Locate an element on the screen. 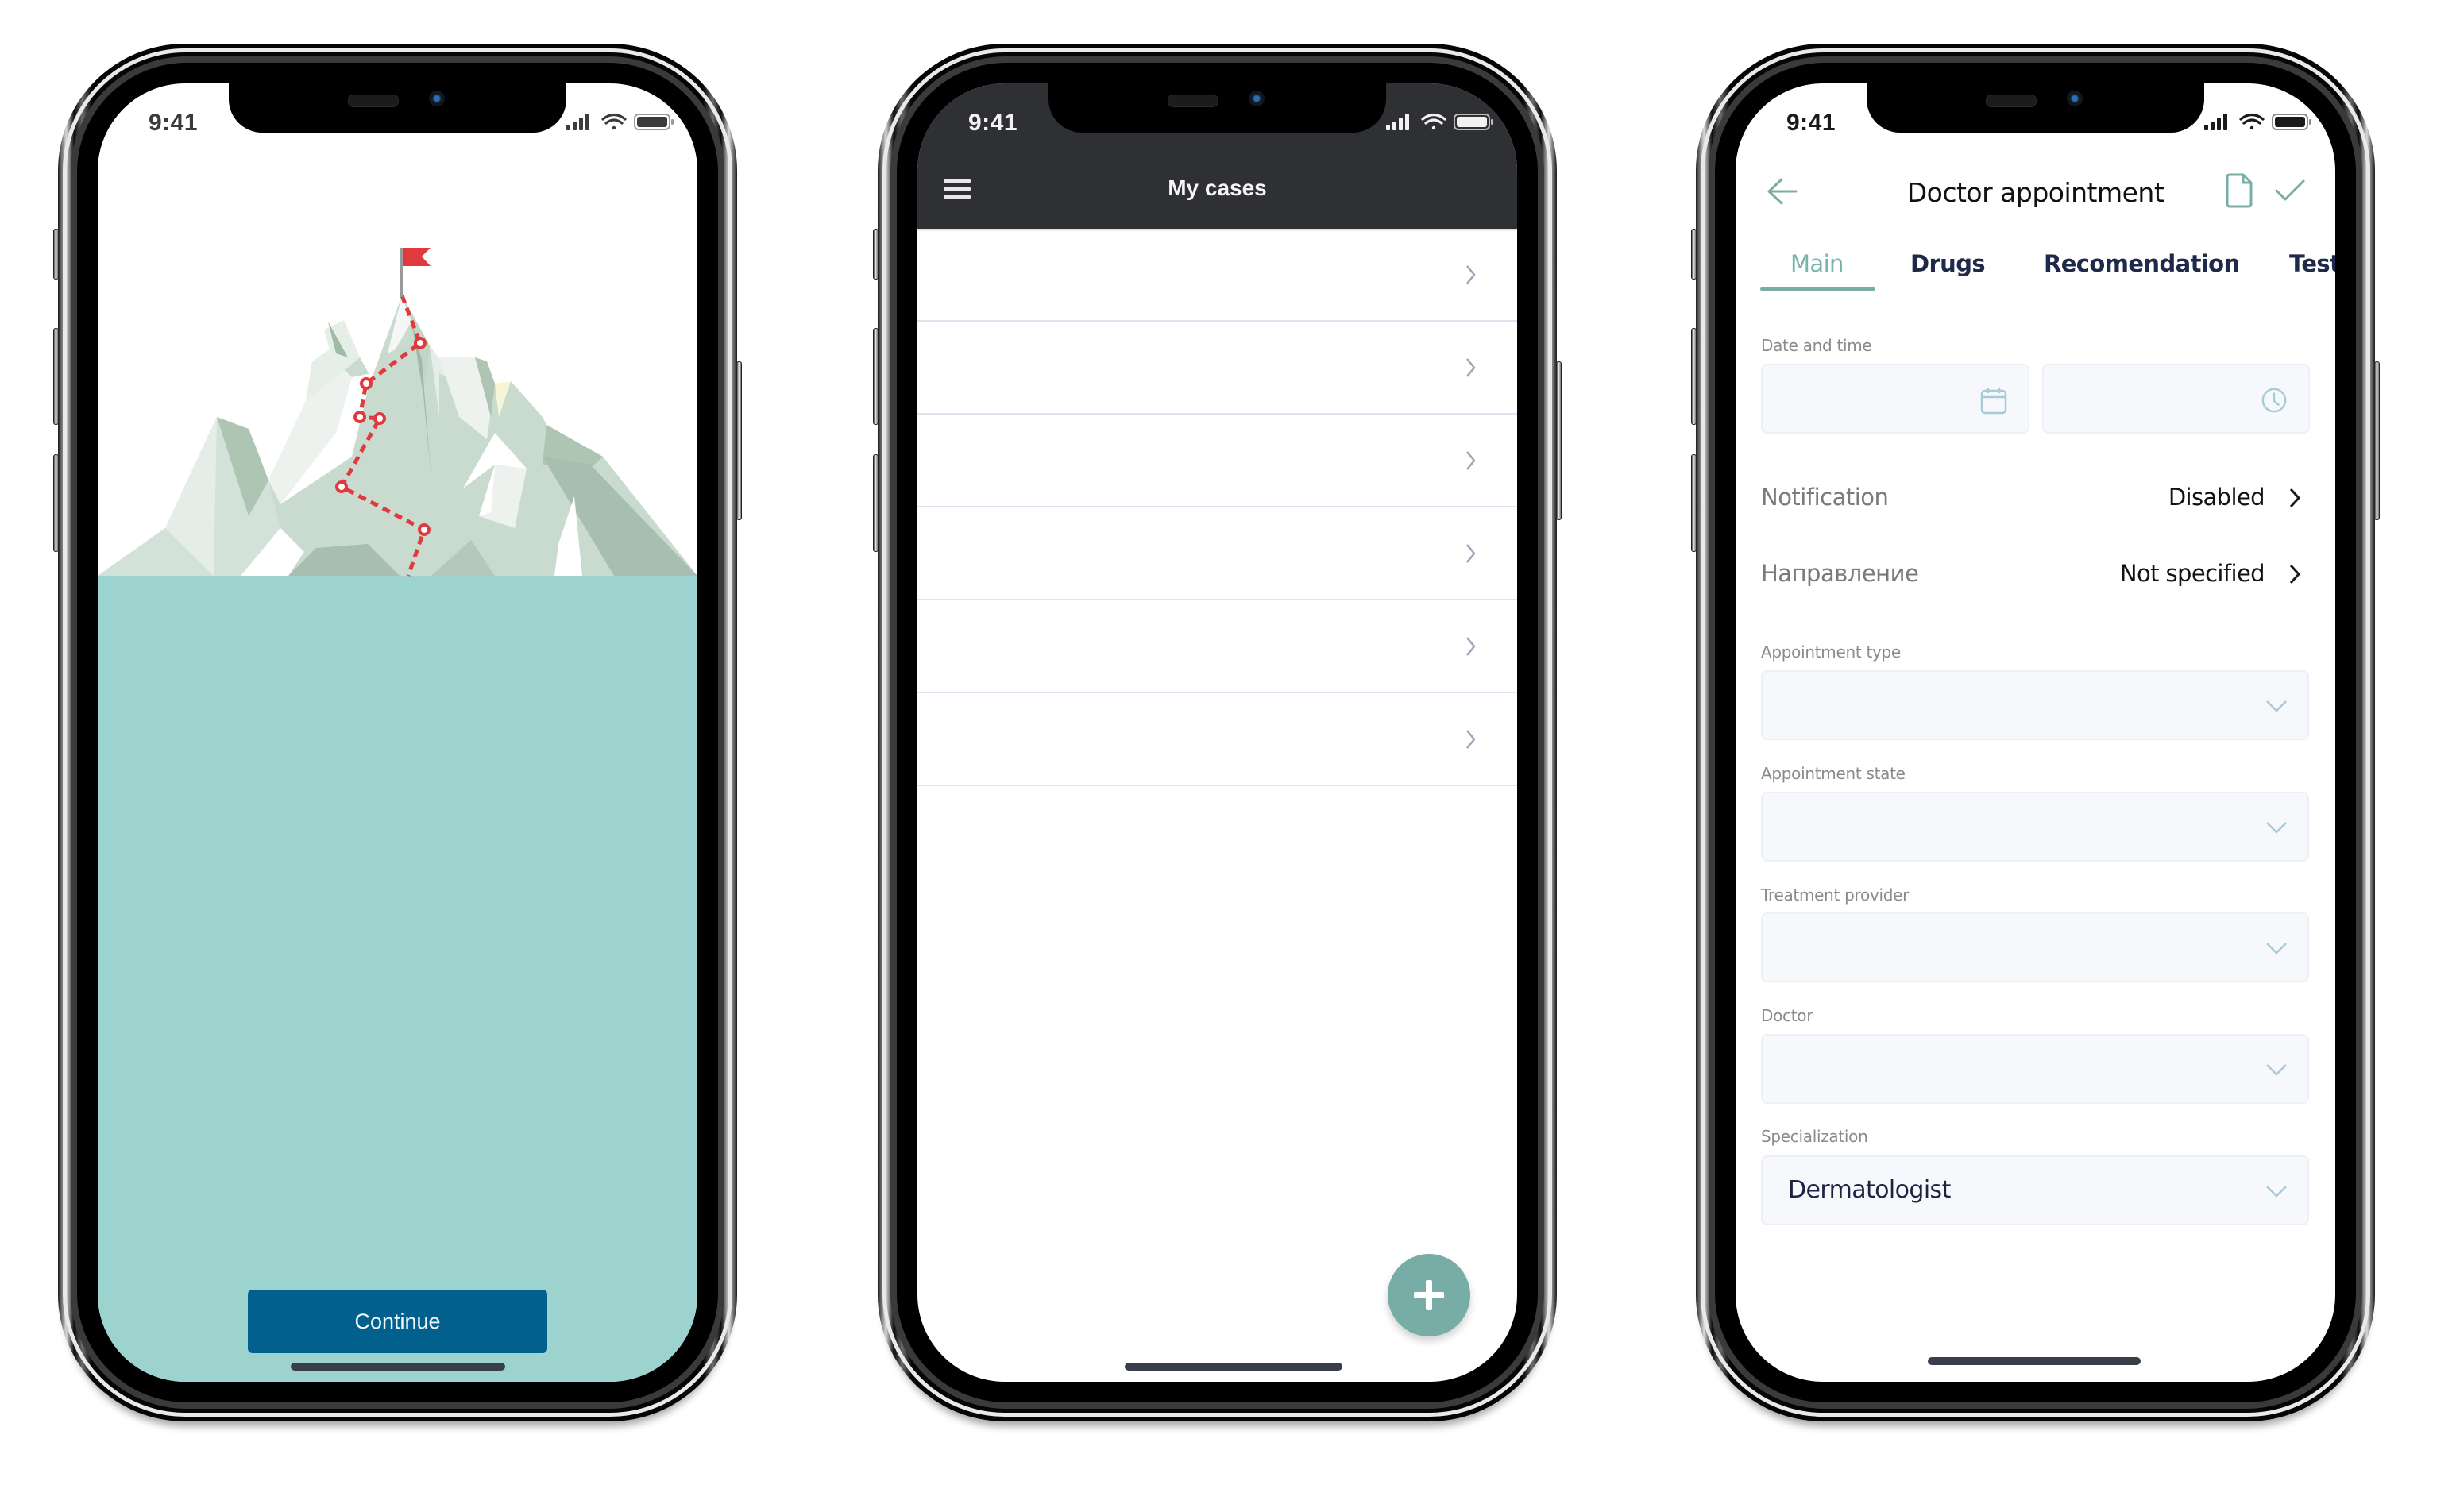 This screenshot has width=2456, height=1512. document-icon is located at coordinates (2239, 190).